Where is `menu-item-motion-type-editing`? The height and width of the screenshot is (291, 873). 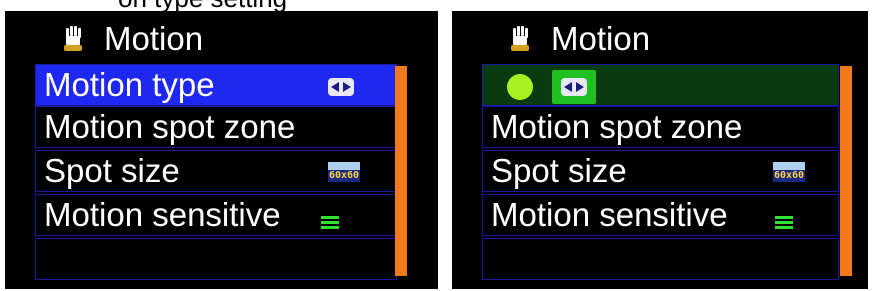
menu-item-motion-type-editing is located at coordinates (660, 85).